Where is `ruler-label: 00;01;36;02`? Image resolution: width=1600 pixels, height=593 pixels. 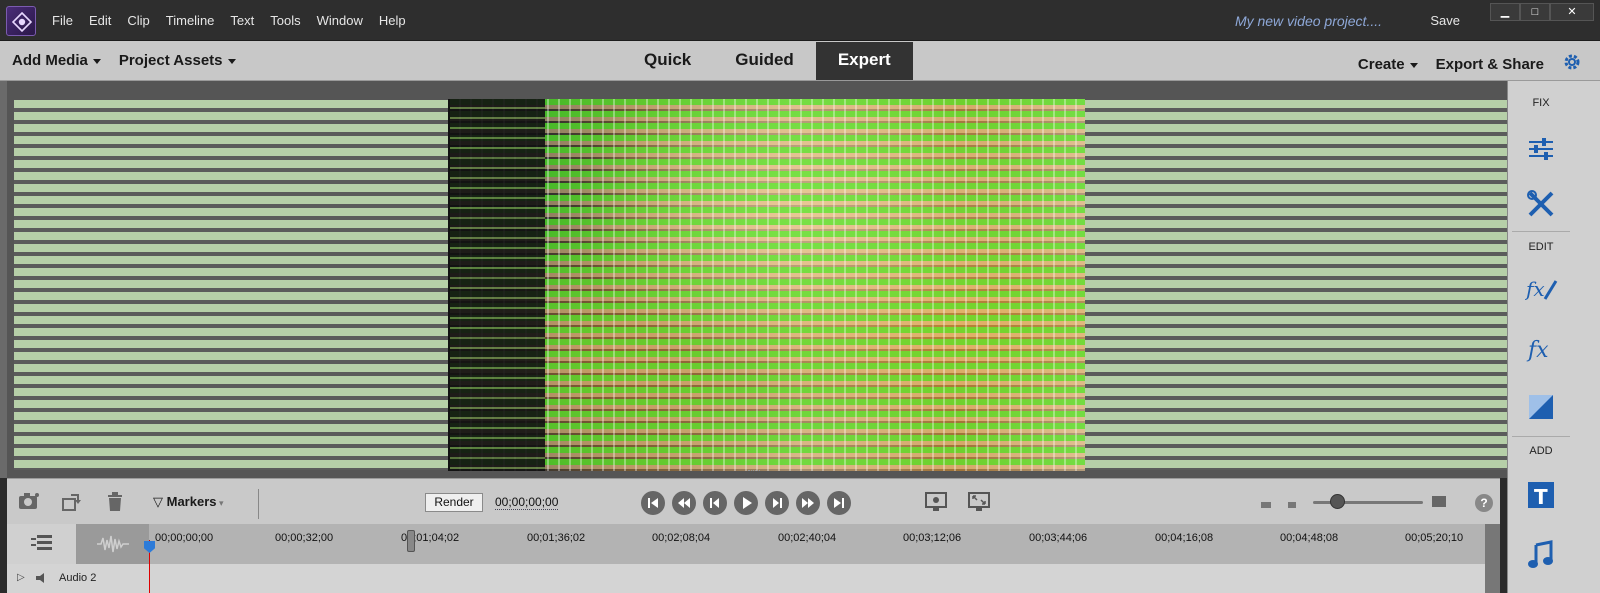 ruler-label: 00;01;36;02 is located at coordinates (556, 538).